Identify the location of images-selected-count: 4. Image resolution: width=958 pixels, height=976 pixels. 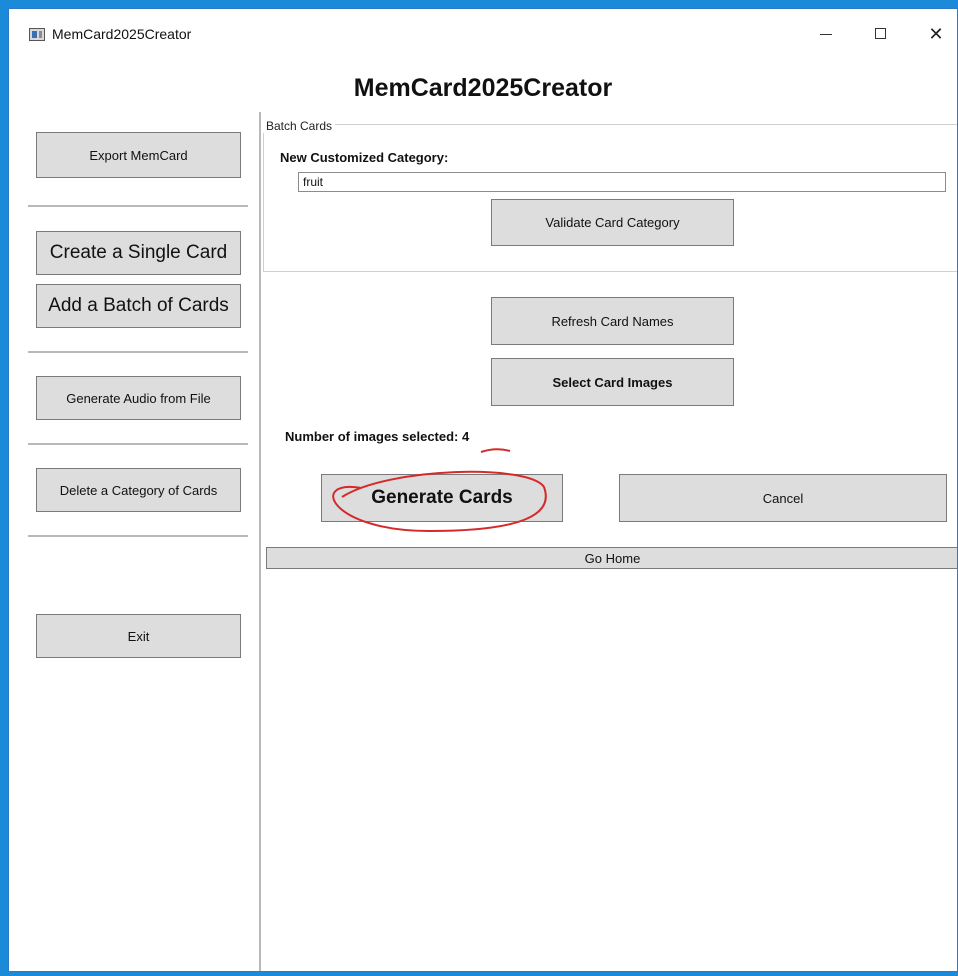
(466, 436).